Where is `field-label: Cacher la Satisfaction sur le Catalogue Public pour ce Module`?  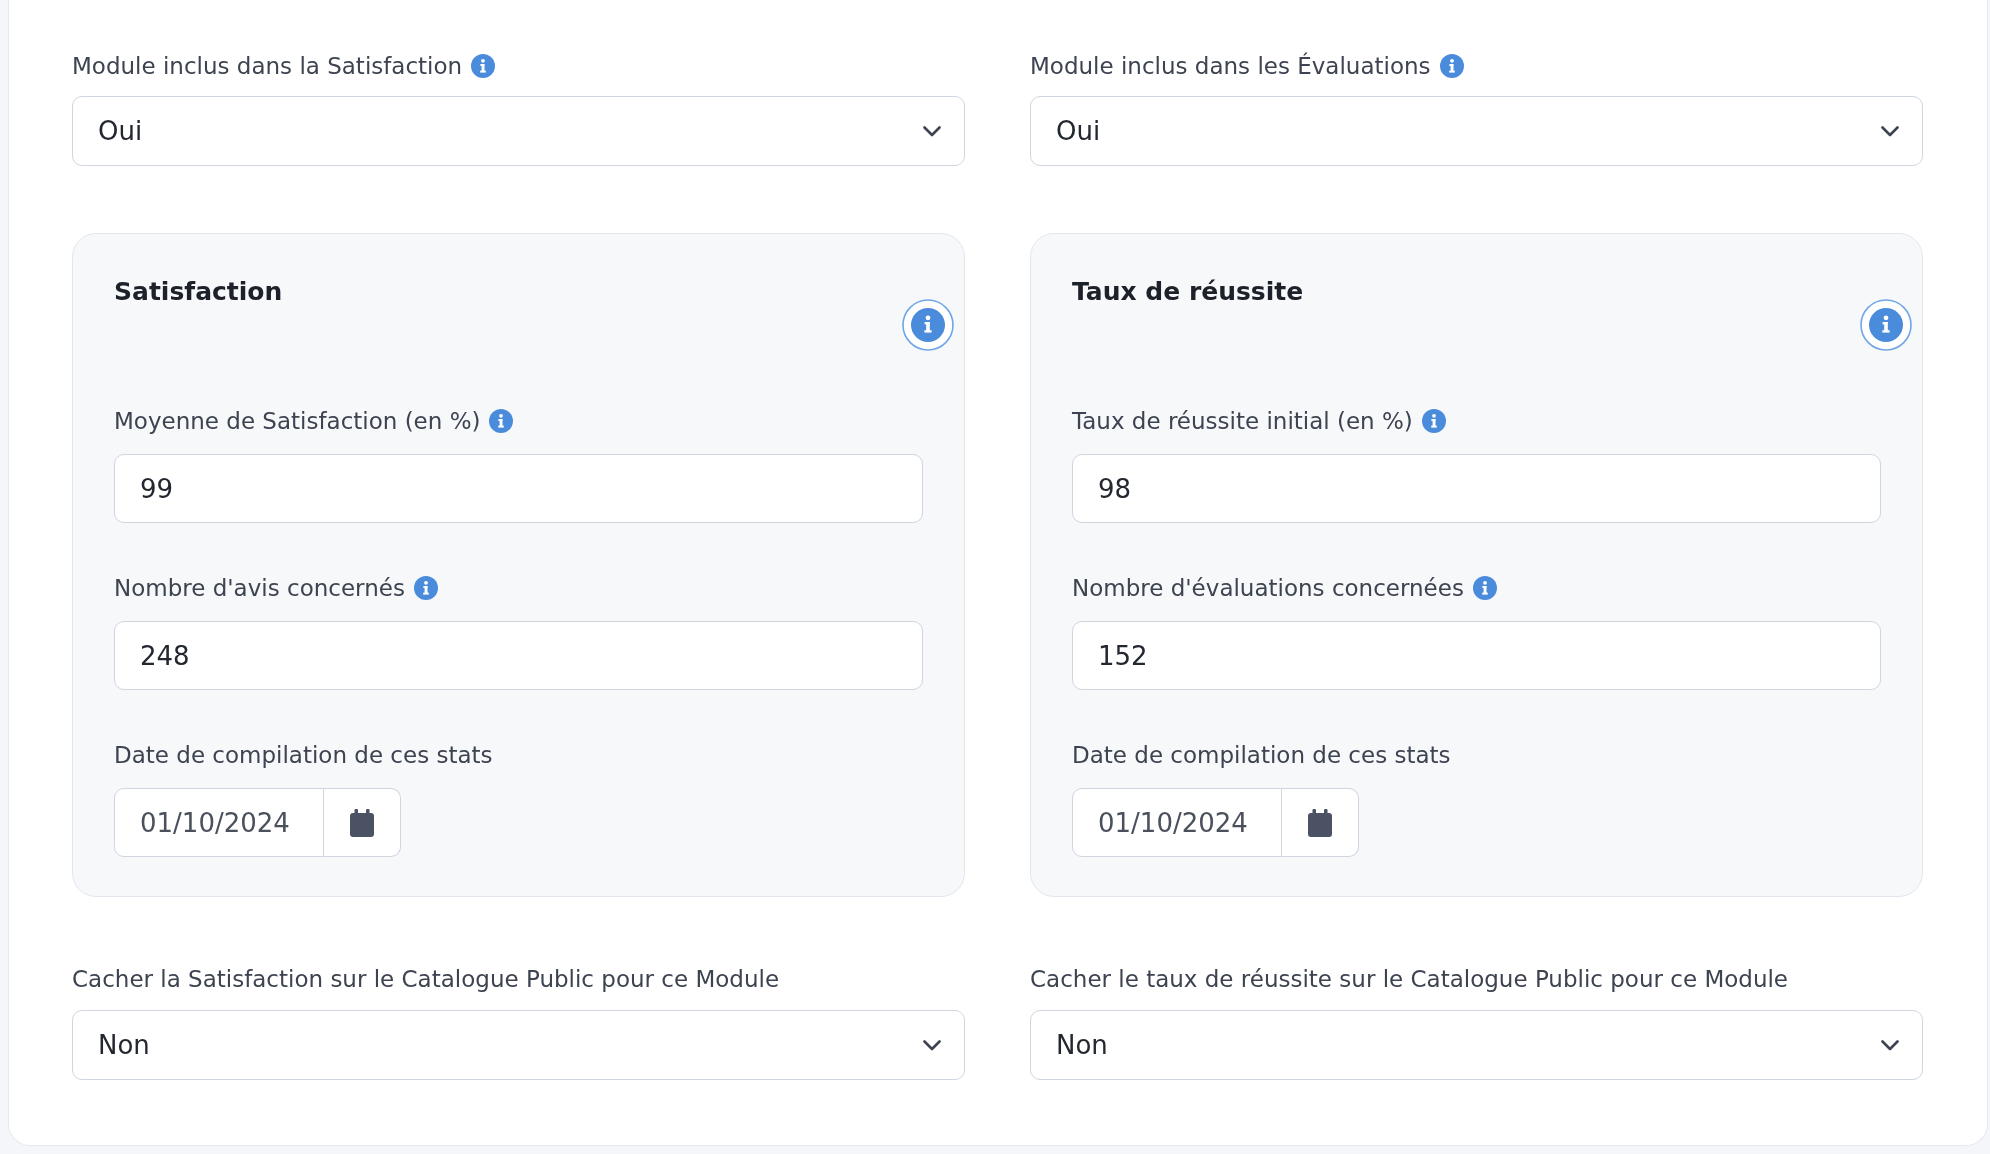 field-label: Cacher la Satisfaction sur le Catalogue Public pour ce Module is located at coordinates (426, 979).